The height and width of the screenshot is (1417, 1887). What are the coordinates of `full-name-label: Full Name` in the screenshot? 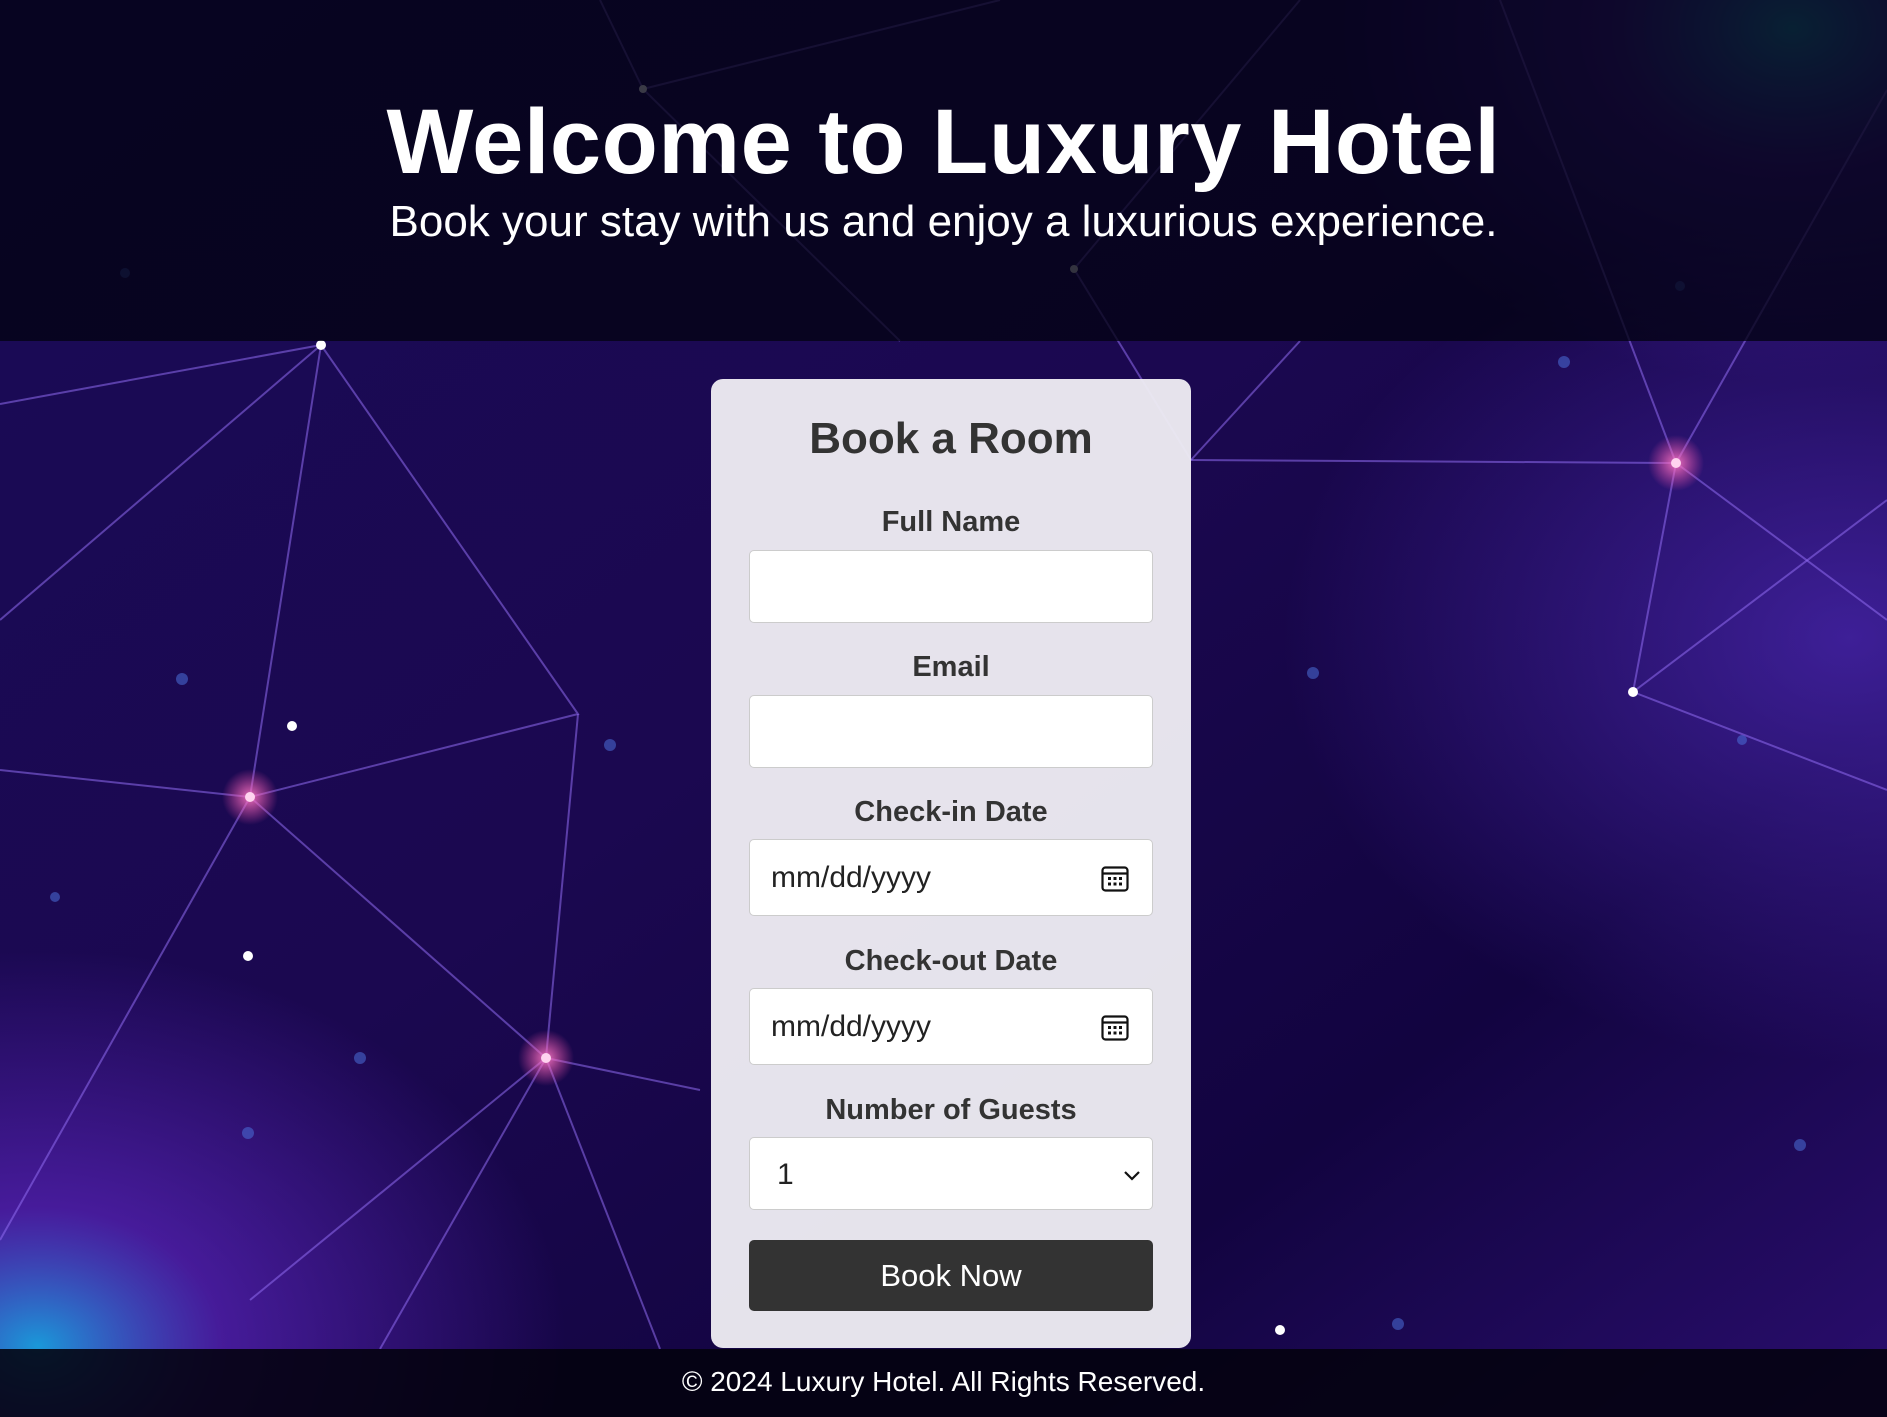 It's located at (951, 522).